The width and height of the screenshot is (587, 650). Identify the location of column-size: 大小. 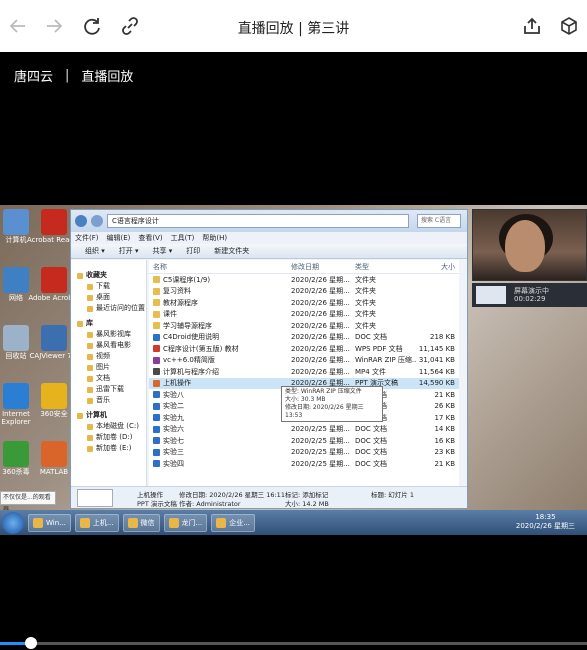
(448, 266).